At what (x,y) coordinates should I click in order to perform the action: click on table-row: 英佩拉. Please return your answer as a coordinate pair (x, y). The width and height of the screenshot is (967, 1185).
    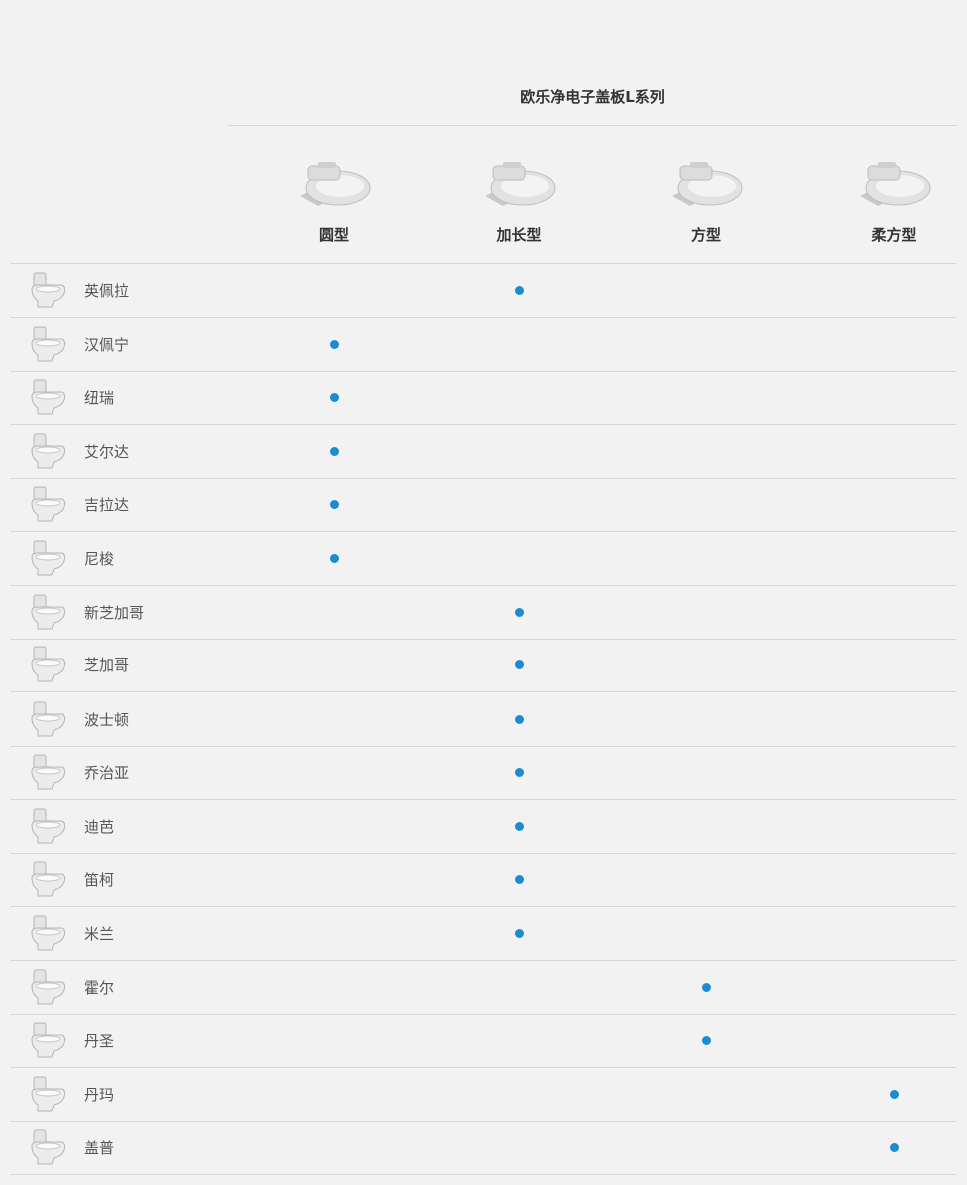
    Looking at the image, I should click on (483, 290).